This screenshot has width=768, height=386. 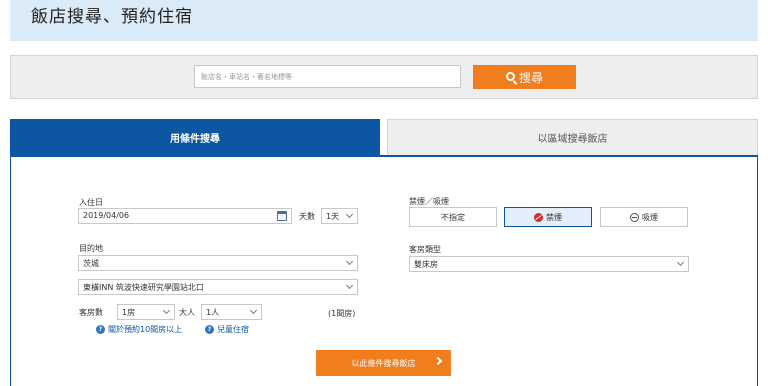 I want to click on nights-select: 1天, so click(x=339, y=216).